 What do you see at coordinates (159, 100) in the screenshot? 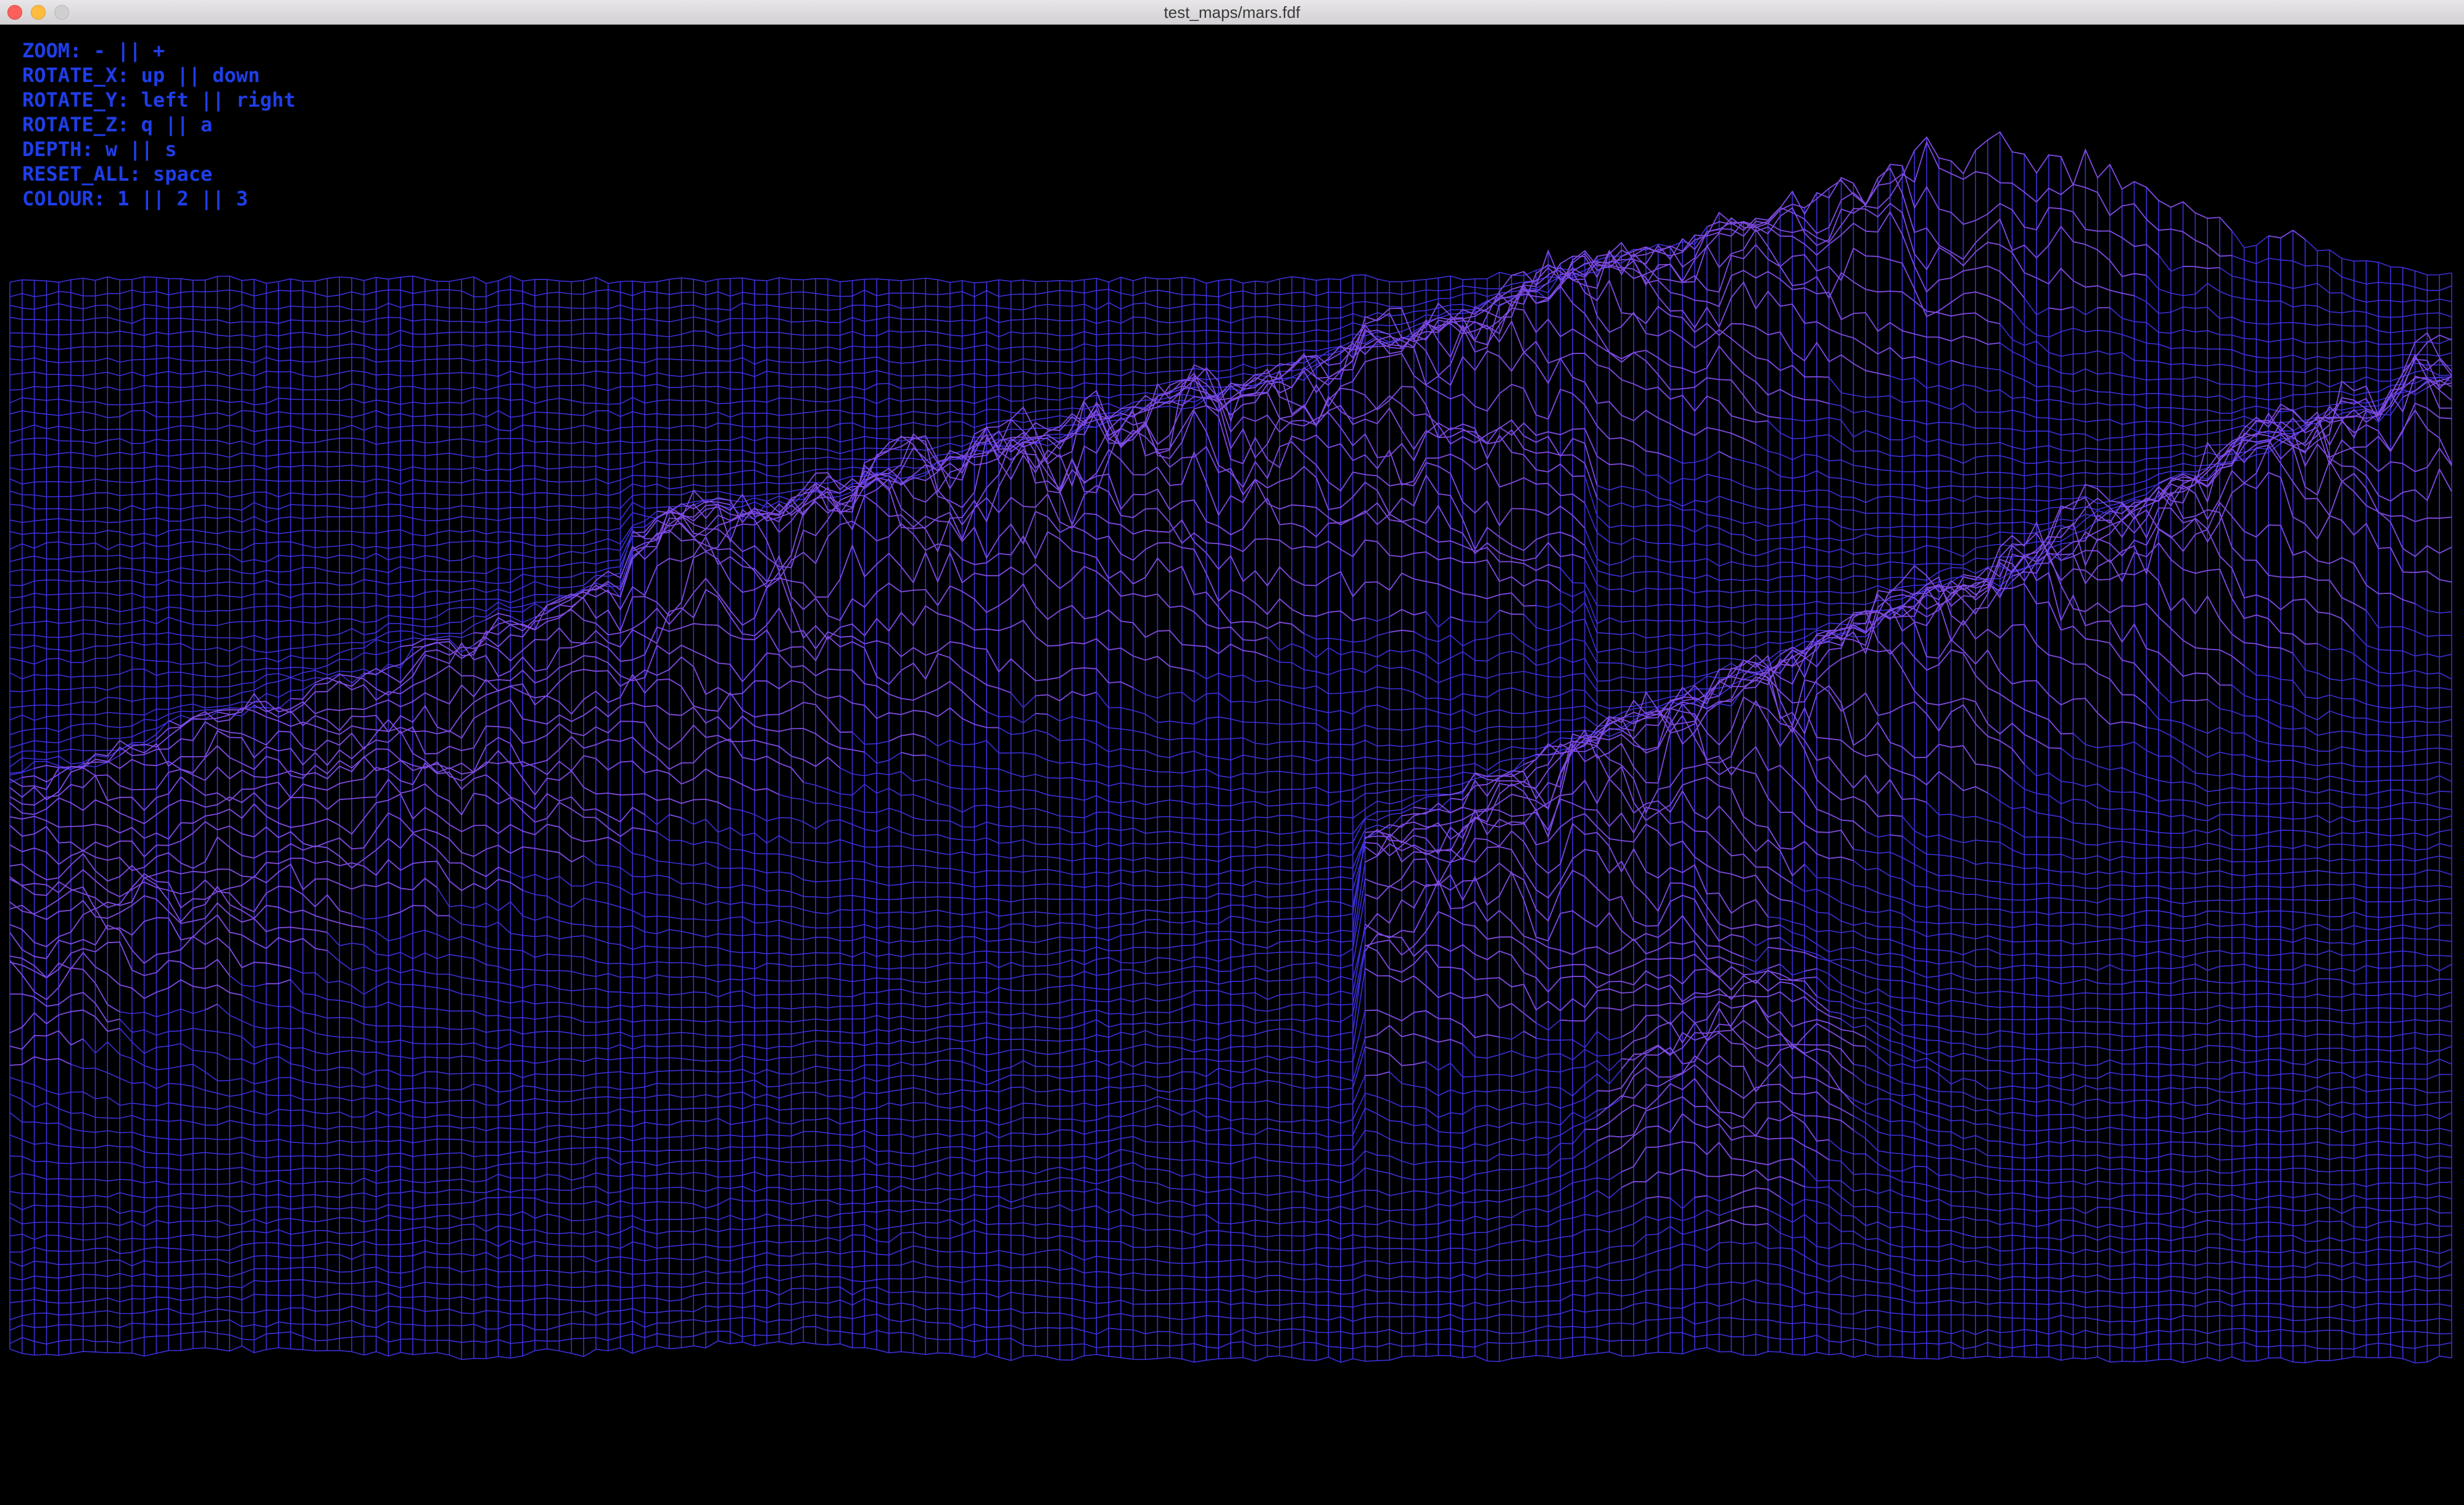
I see `help-line-rotate-y: ROTATE_Y: left || right` at bounding box center [159, 100].